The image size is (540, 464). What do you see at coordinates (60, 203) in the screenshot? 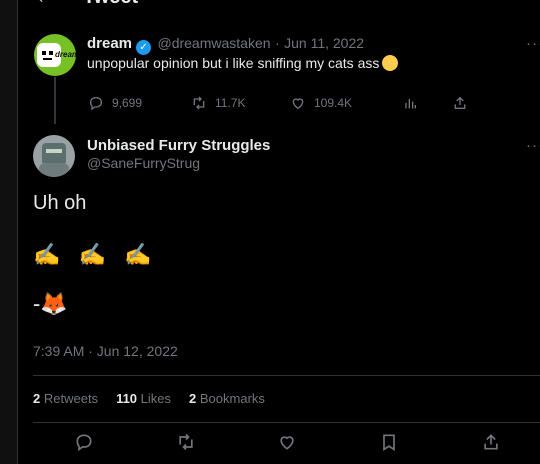
I see `tweet-text: Uh oh` at bounding box center [60, 203].